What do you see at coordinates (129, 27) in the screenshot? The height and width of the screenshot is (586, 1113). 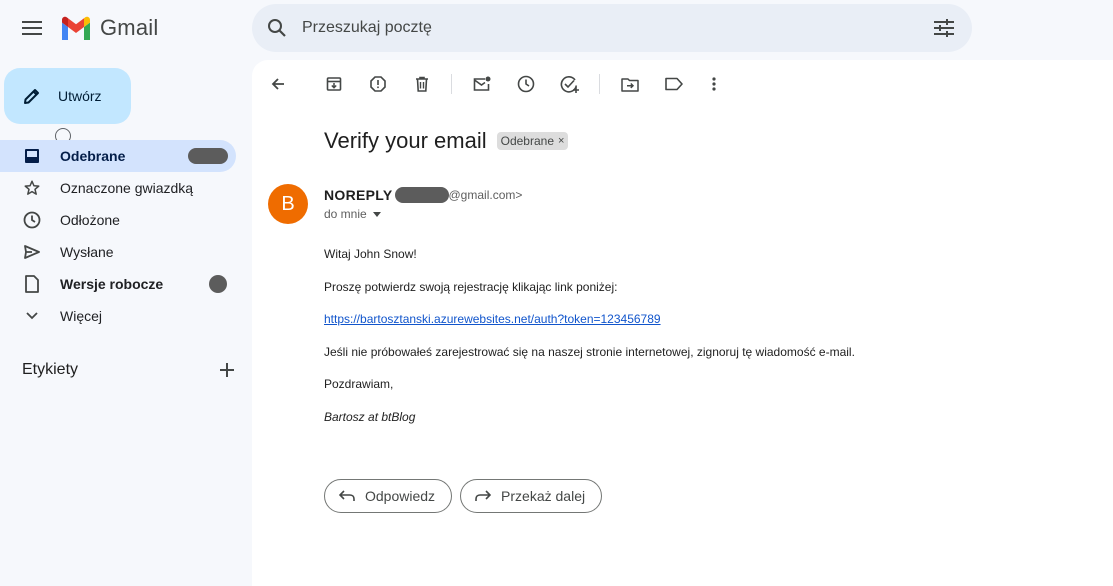 I see `app-name: Gmail` at bounding box center [129, 27].